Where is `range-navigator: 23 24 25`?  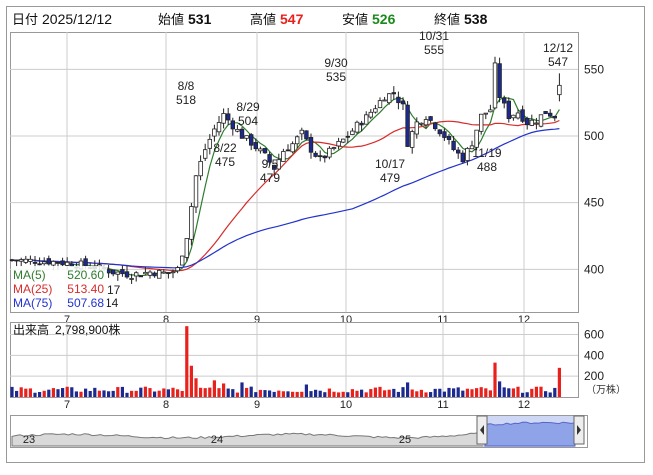 range-navigator: 23 24 25 is located at coordinates (299, 431).